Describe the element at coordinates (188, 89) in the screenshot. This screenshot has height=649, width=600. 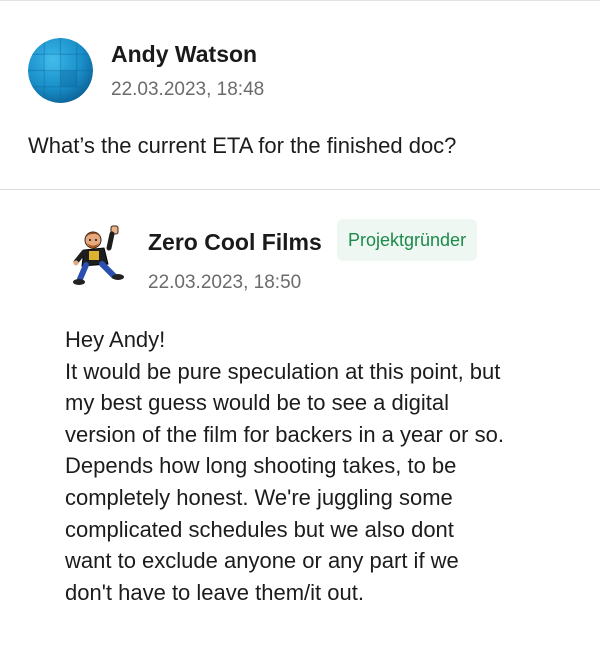
I see `comment-timestamp: 22.03.2023, 18:48` at that location.